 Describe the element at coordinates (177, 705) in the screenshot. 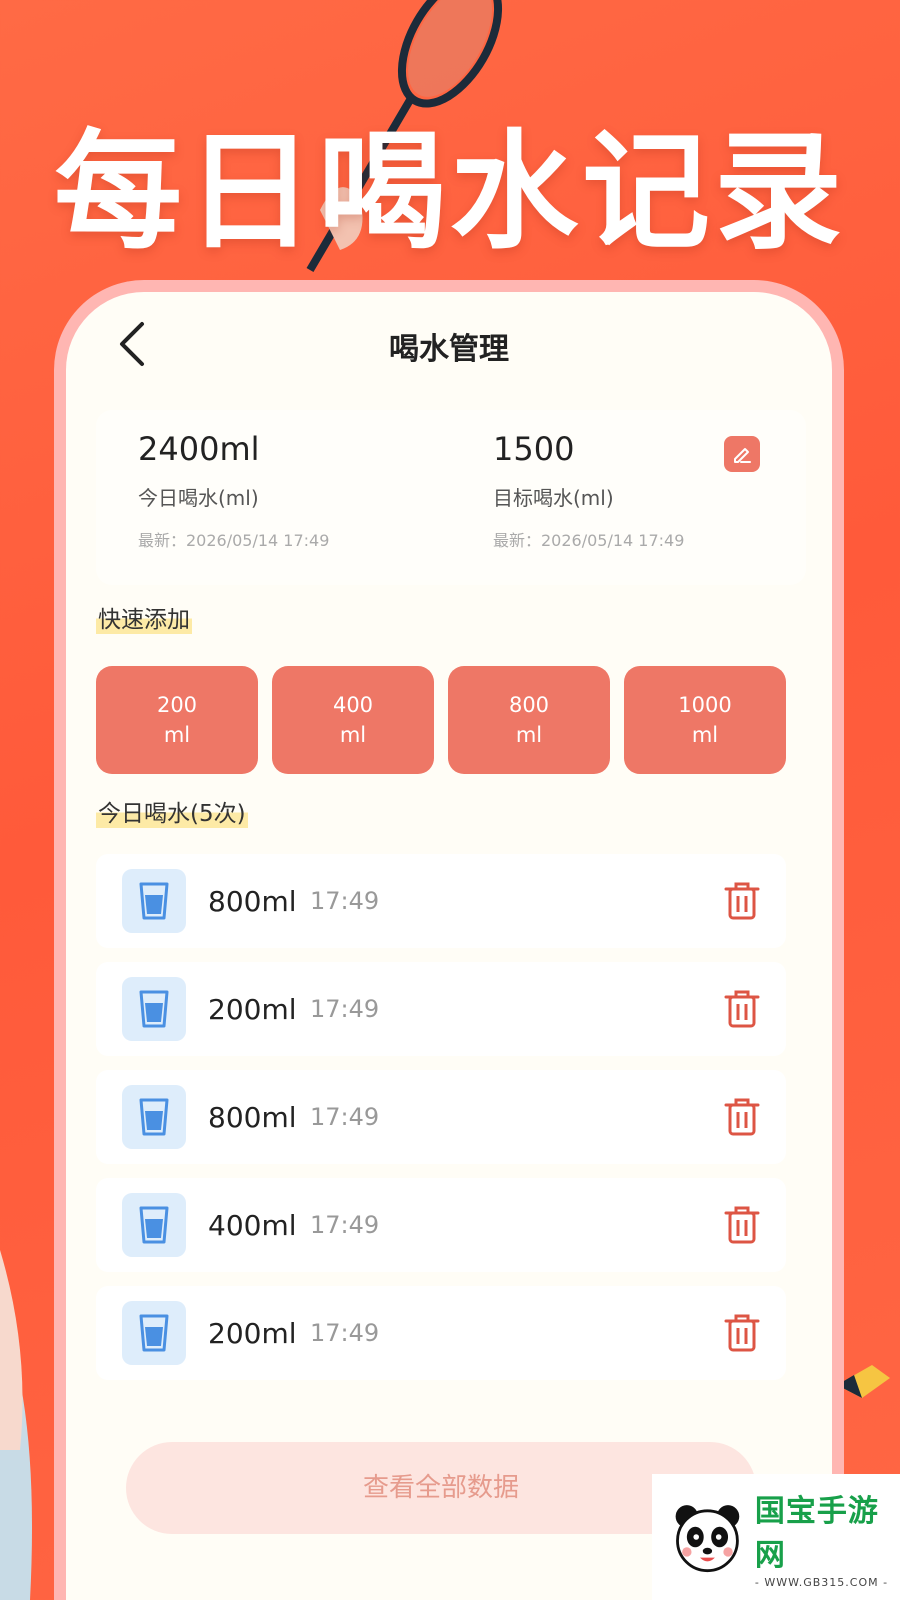

I see `quick-add-amount: 200` at that location.